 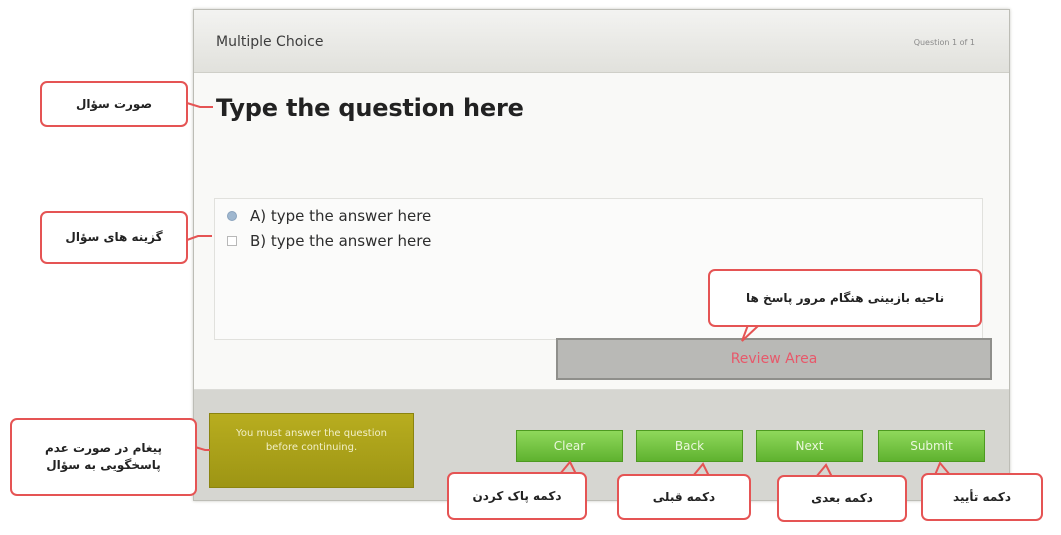 What do you see at coordinates (199, 238) in the screenshot?
I see `answers-callout-leader` at bounding box center [199, 238].